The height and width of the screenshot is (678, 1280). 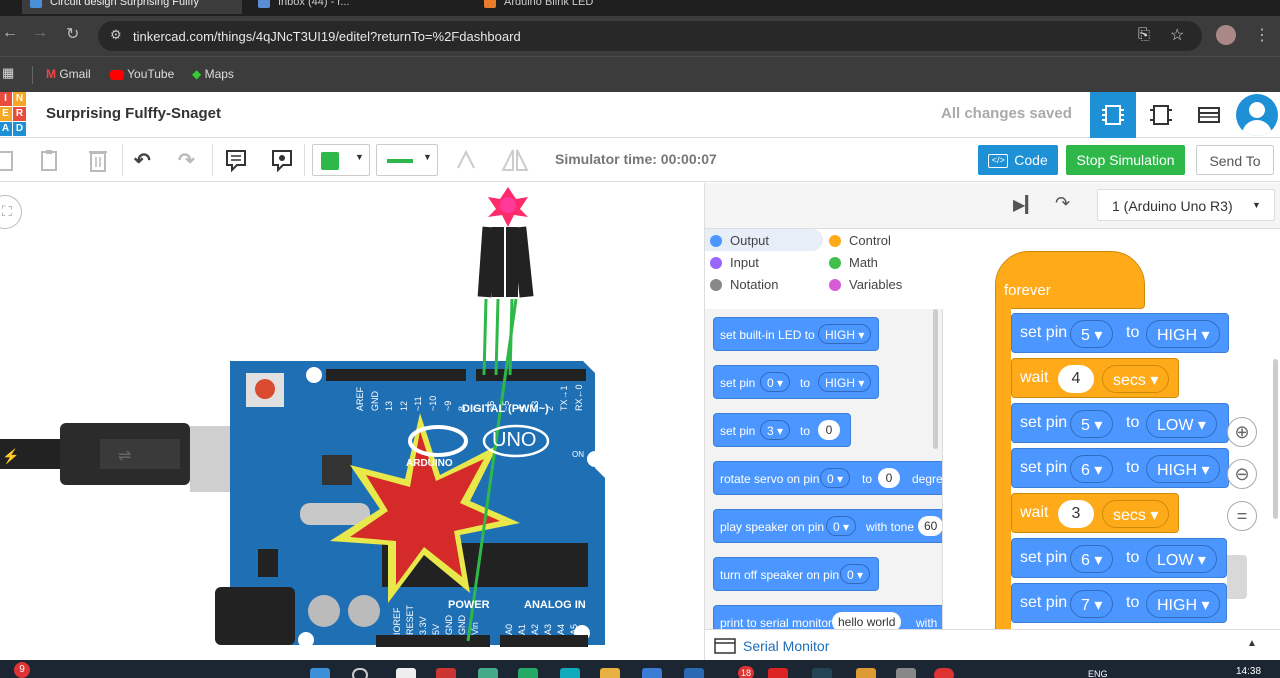 I want to click on install-app-icon: ⎘, so click(x=1144, y=34).